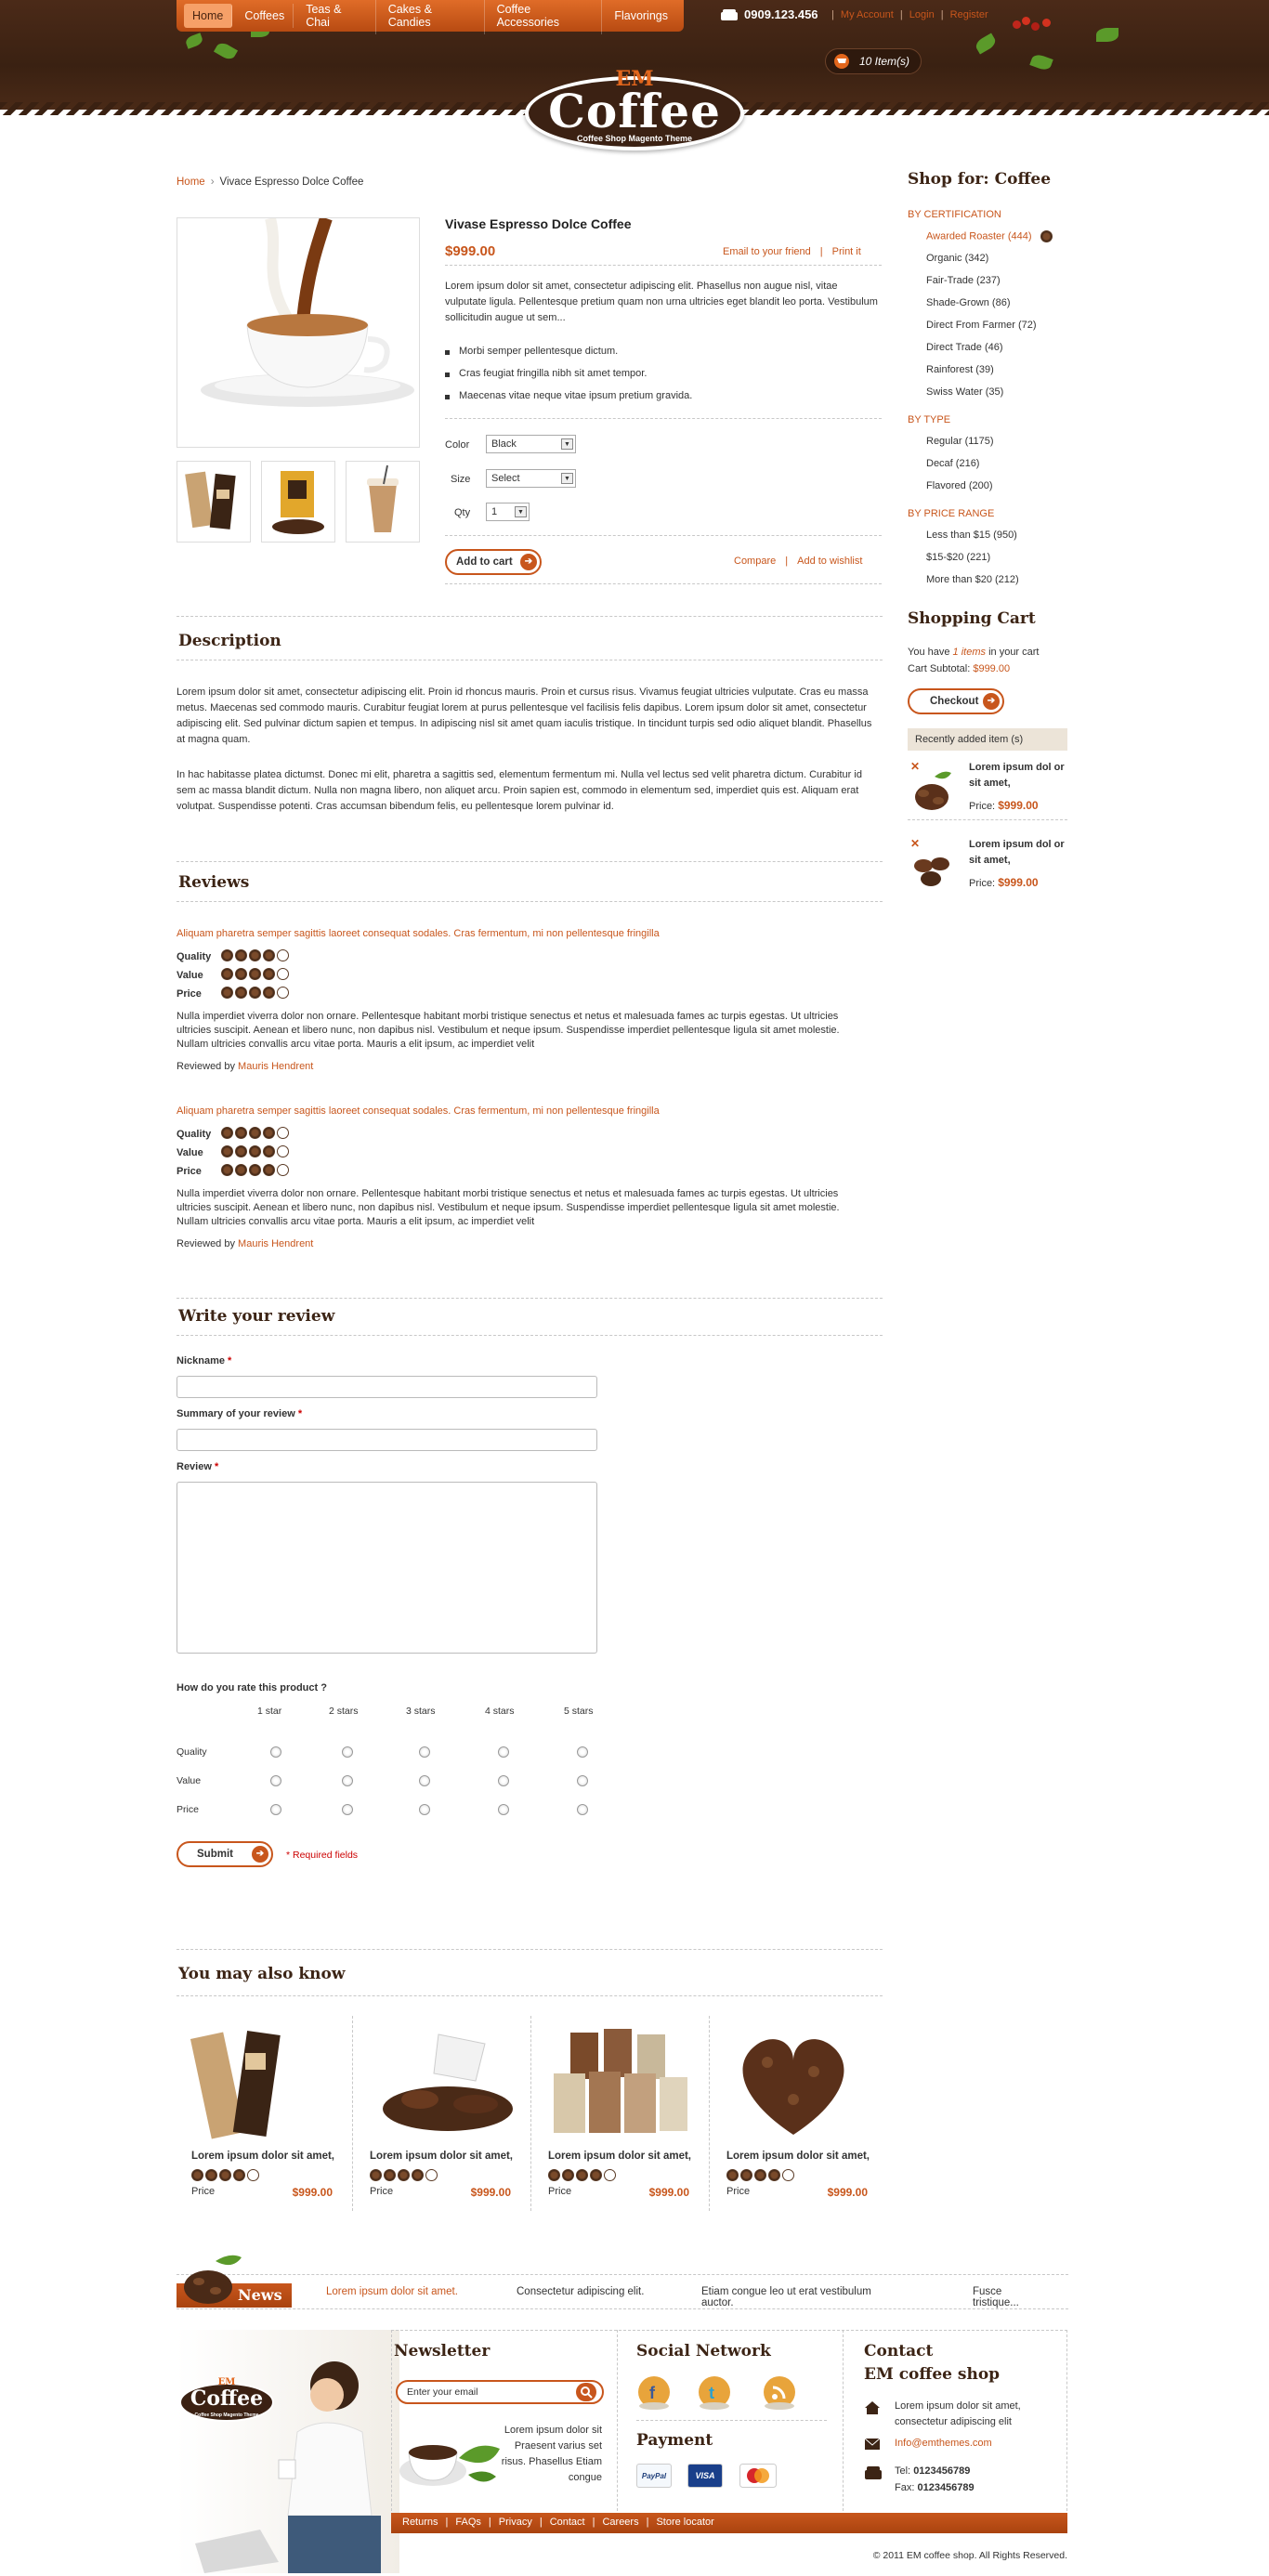 The width and height of the screenshot is (1269, 2576). Describe the element at coordinates (960, 441) in the screenshot. I see `filter-item: Regular (1175)` at that location.